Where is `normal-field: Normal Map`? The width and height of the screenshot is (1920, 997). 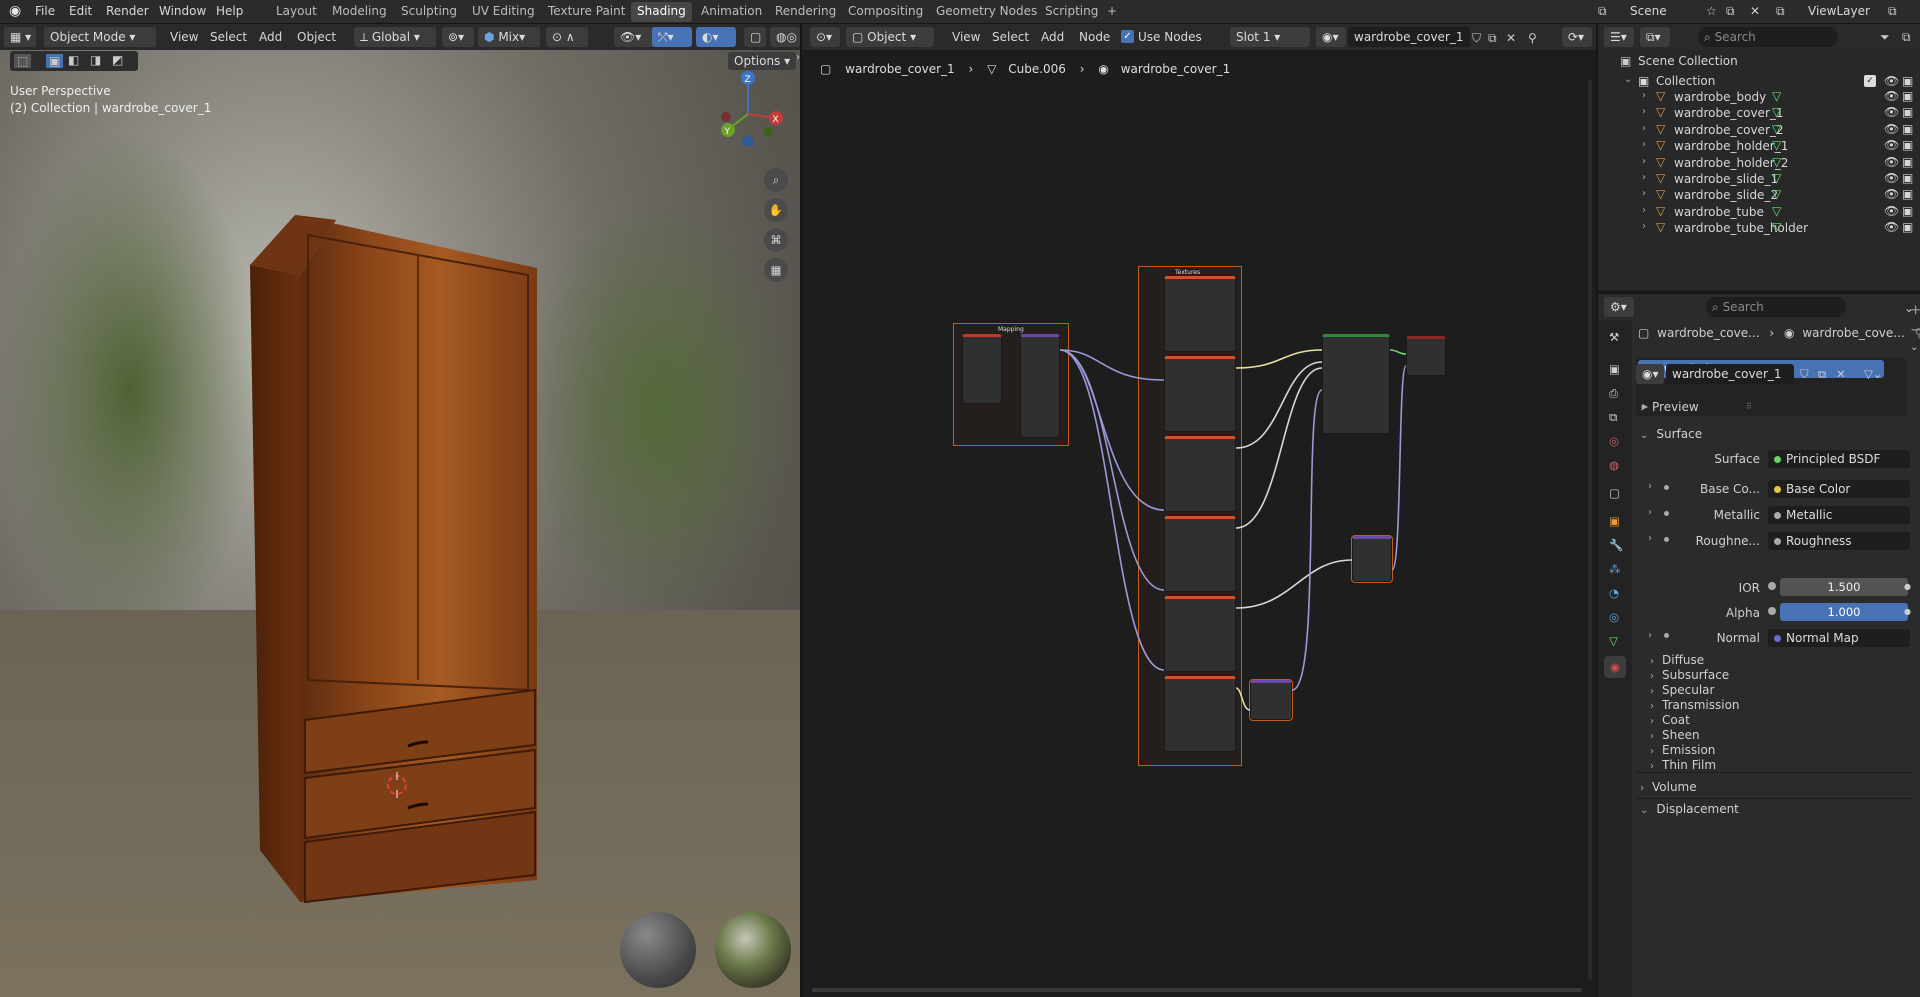
normal-field: Normal Map is located at coordinates (1839, 638).